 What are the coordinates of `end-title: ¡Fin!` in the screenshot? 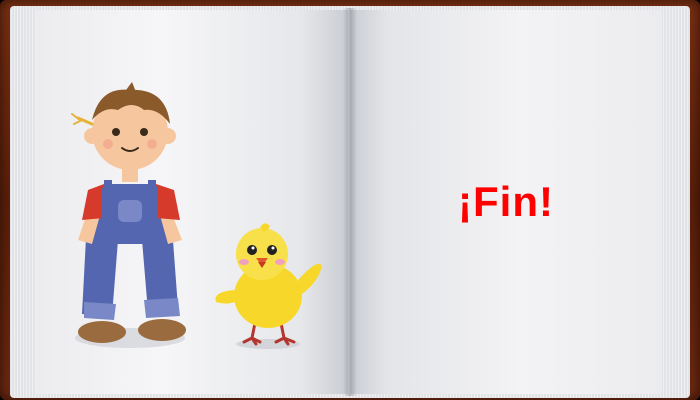 It's located at (506, 201).